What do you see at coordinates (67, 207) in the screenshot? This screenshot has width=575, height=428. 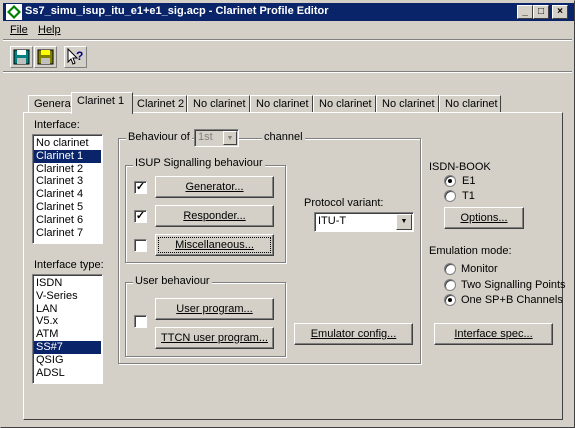 I see `list-item: Clarinet 5` at bounding box center [67, 207].